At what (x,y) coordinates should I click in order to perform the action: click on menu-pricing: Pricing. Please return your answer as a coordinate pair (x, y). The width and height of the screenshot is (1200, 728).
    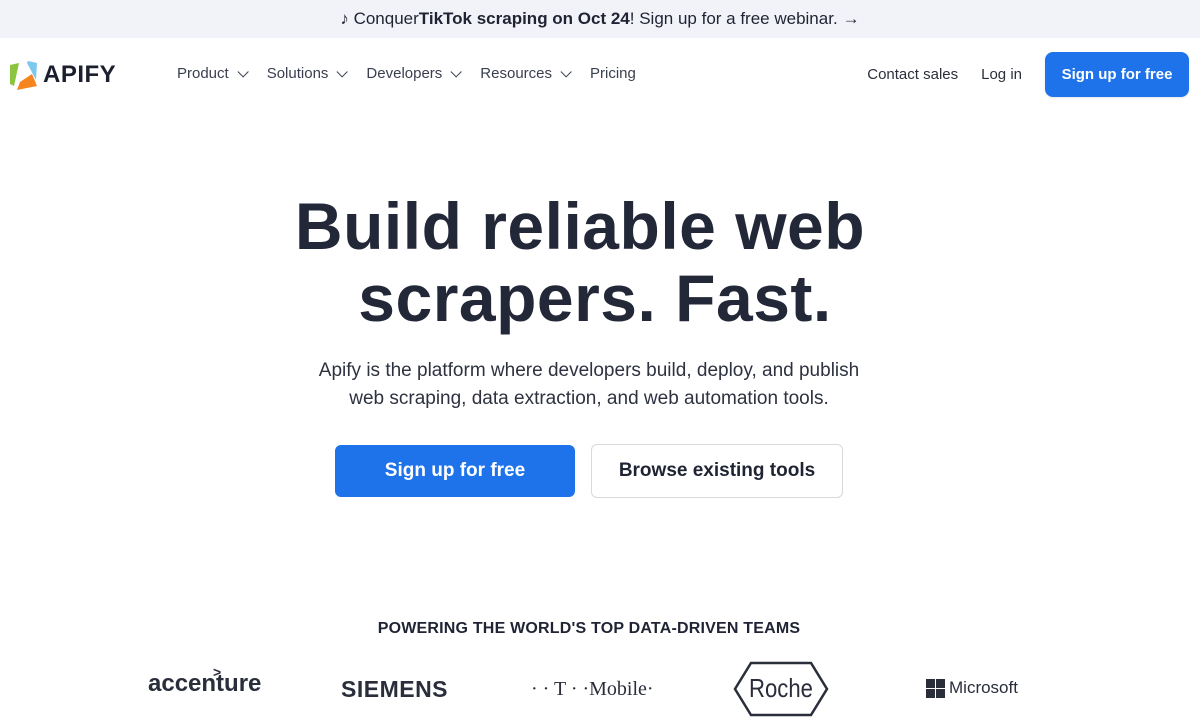
    Looking at the image, I should click on (613, 73).